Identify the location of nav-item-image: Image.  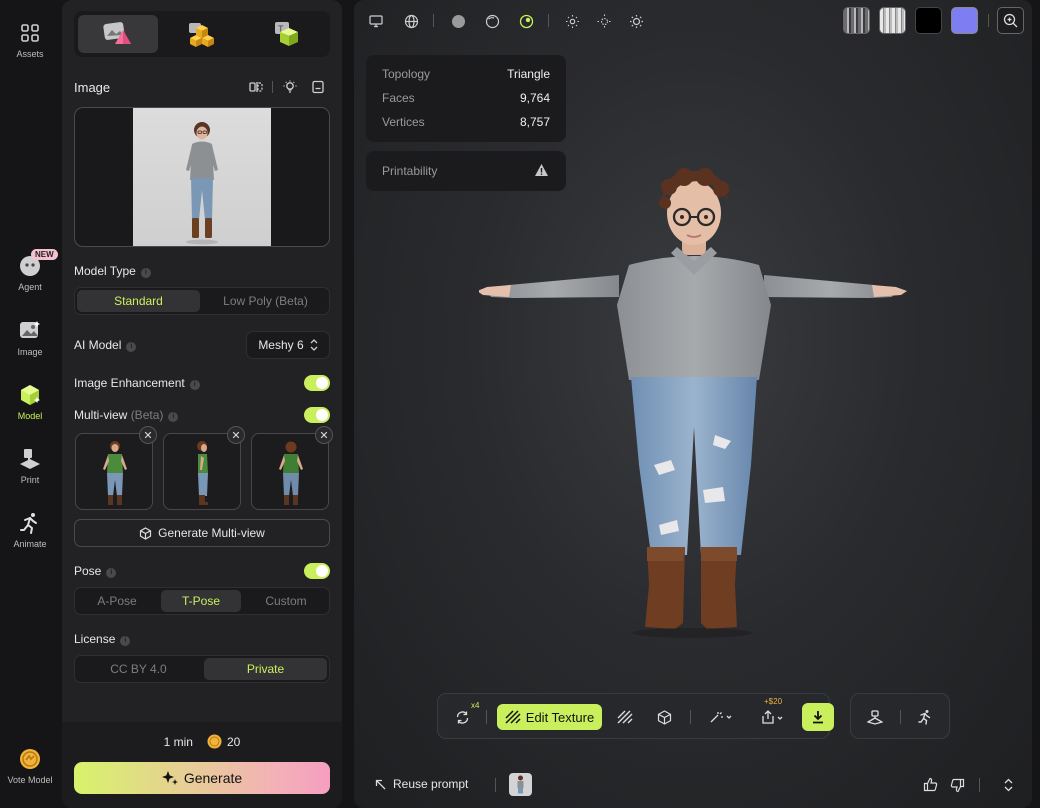
(30, 337).